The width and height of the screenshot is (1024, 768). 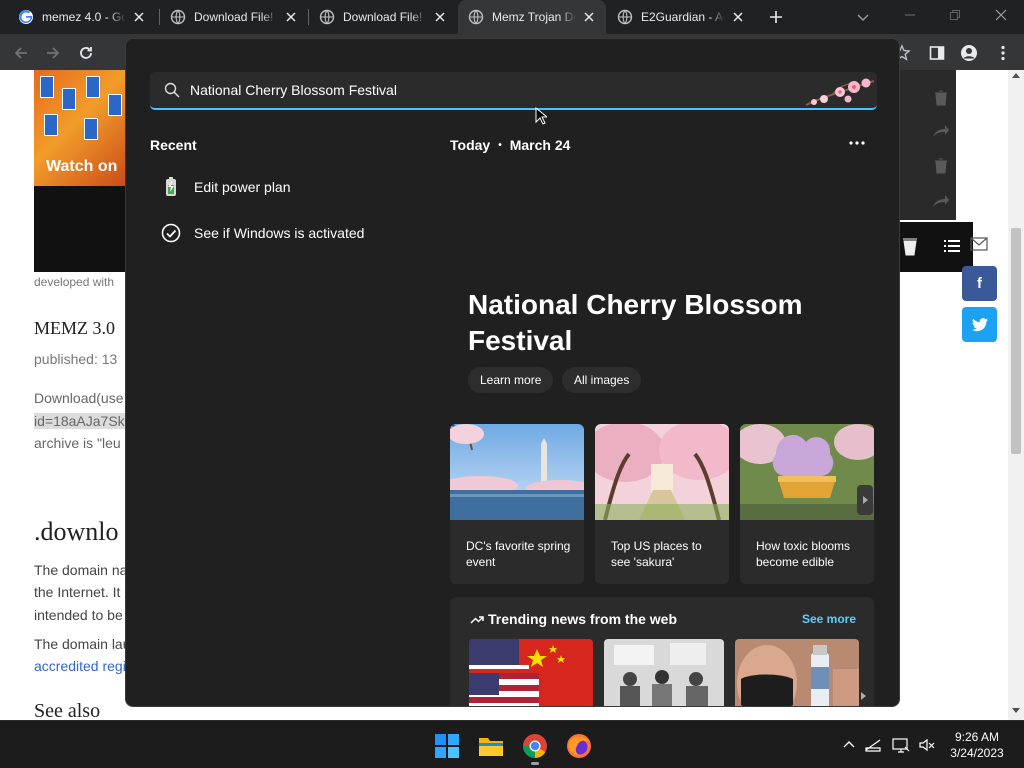 I want to click on news-image-vaccine, so click(x=797, y=672).